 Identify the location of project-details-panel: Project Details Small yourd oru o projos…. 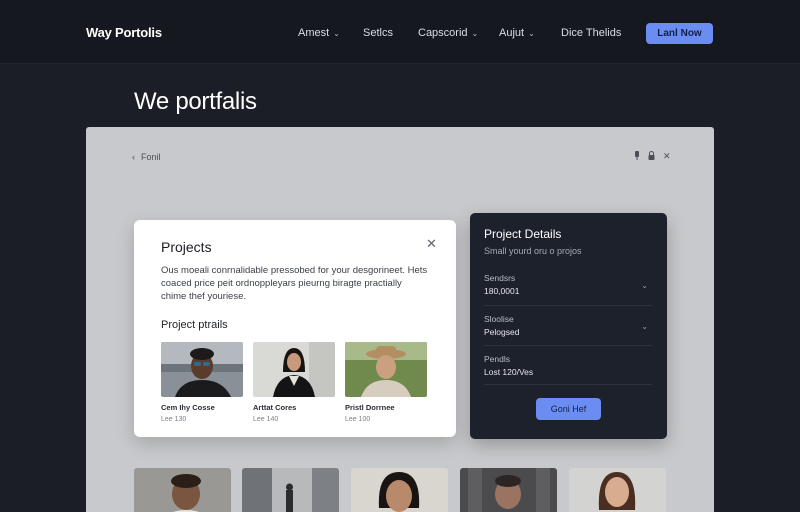
(568, 326).